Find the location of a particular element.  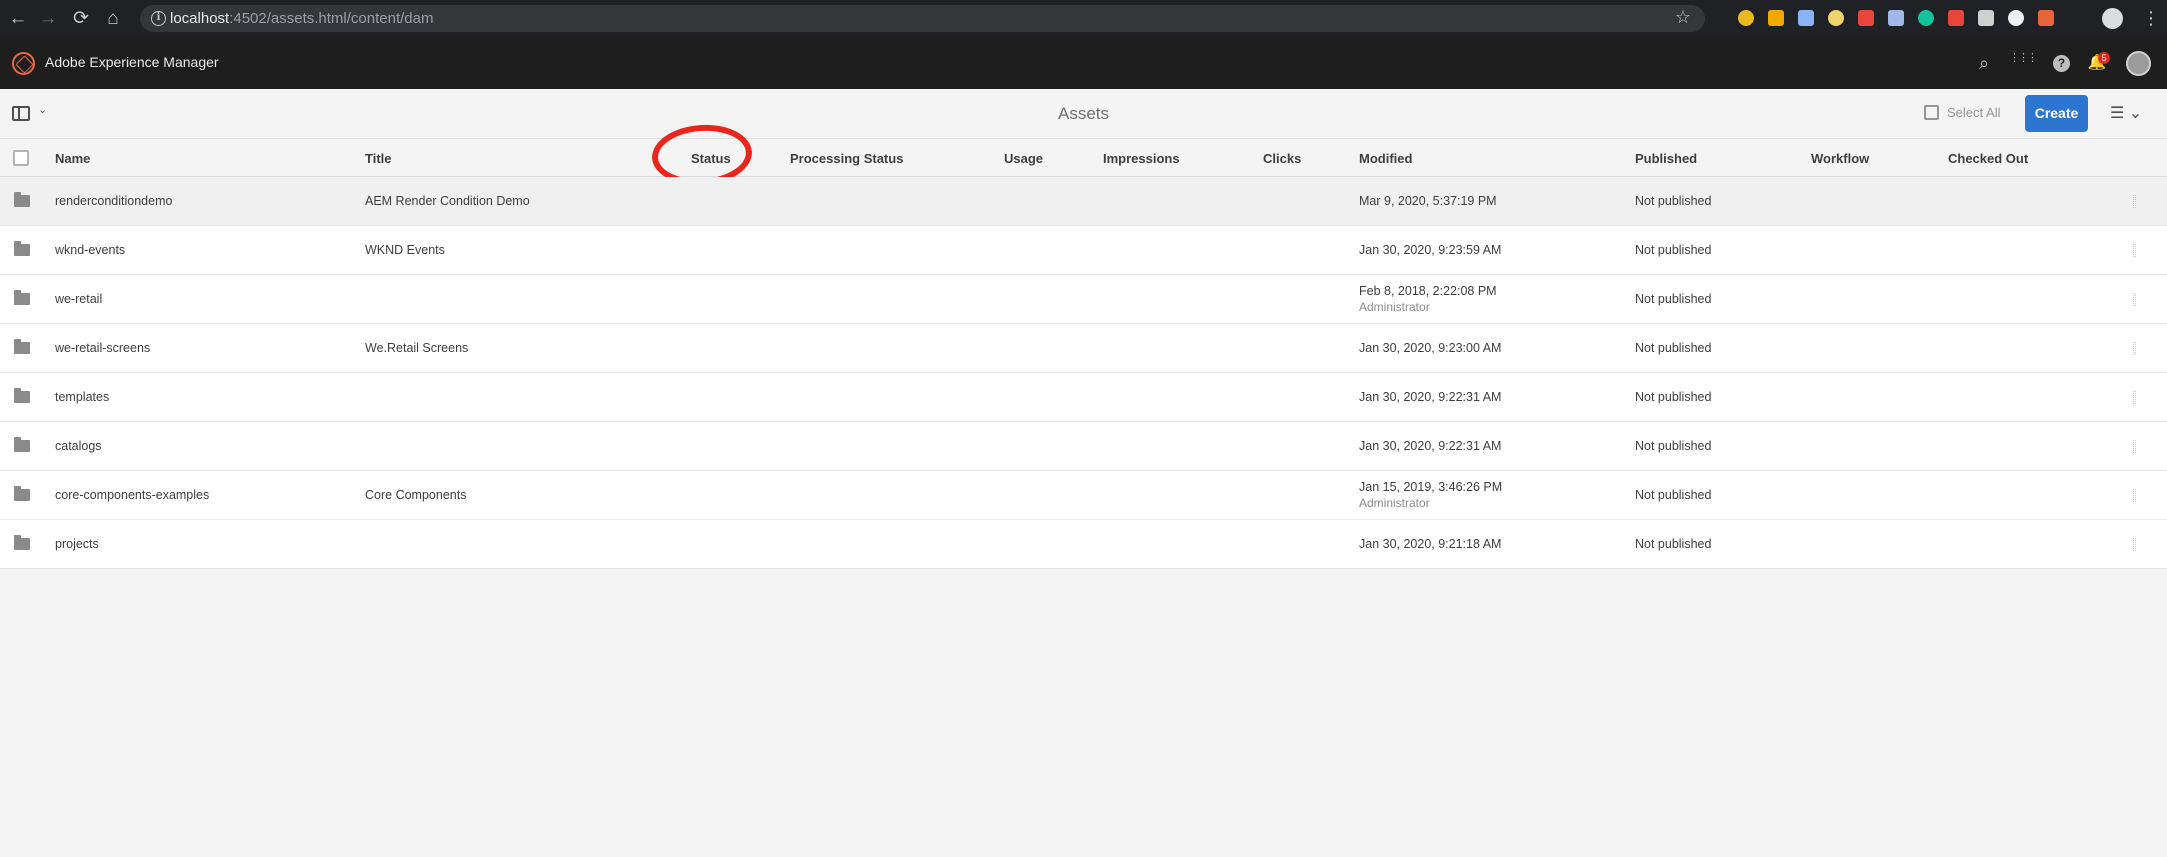

row-modified: Feb 8, 2018, 2:22:08 PM is located at coordinates (1428, 291).